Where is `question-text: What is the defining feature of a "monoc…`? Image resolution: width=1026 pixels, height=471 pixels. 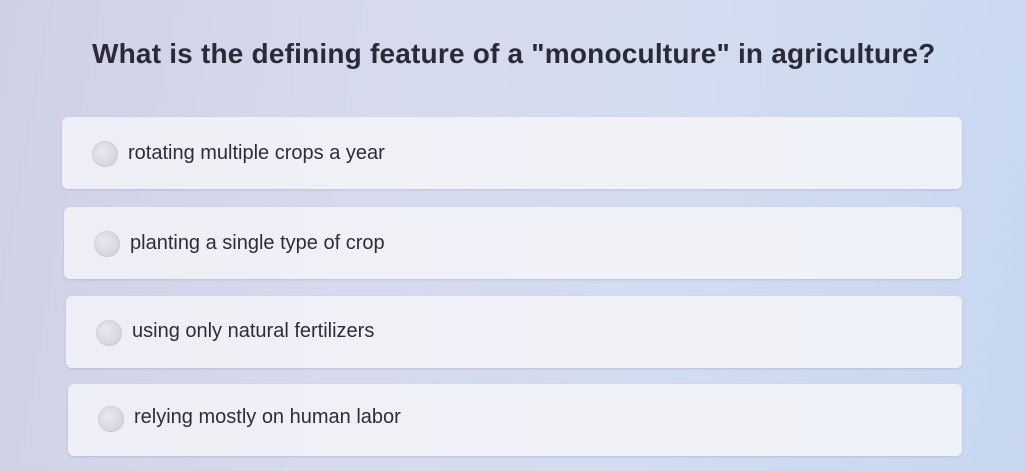
question-text: What is the defining feature of a "monoc… is located at coordinates (514, 53).